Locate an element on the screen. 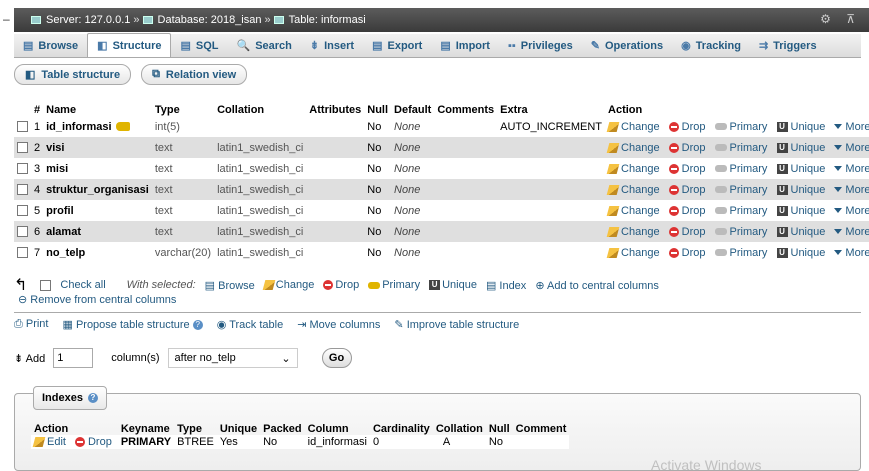  column-header-type: Type is located at coordinates (183, 108).